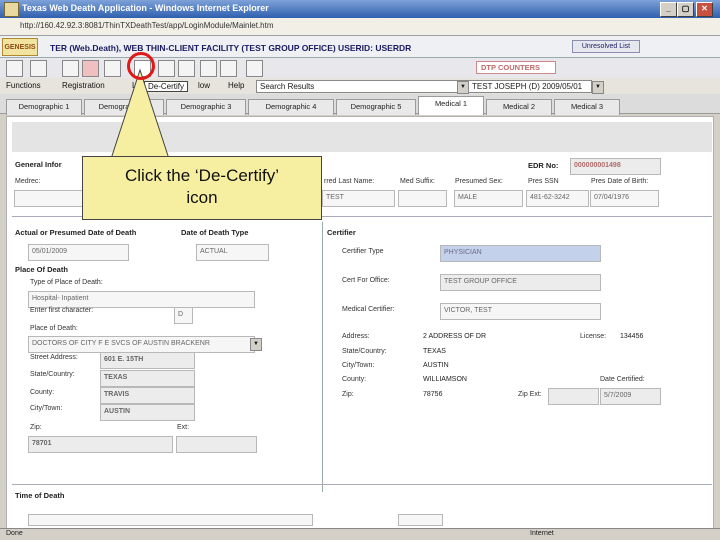 The width and height of the screenshot is (720, 540). Describe the element at coordinates (141, 66) in the screenshot. I see `highlight-circle` at that location.